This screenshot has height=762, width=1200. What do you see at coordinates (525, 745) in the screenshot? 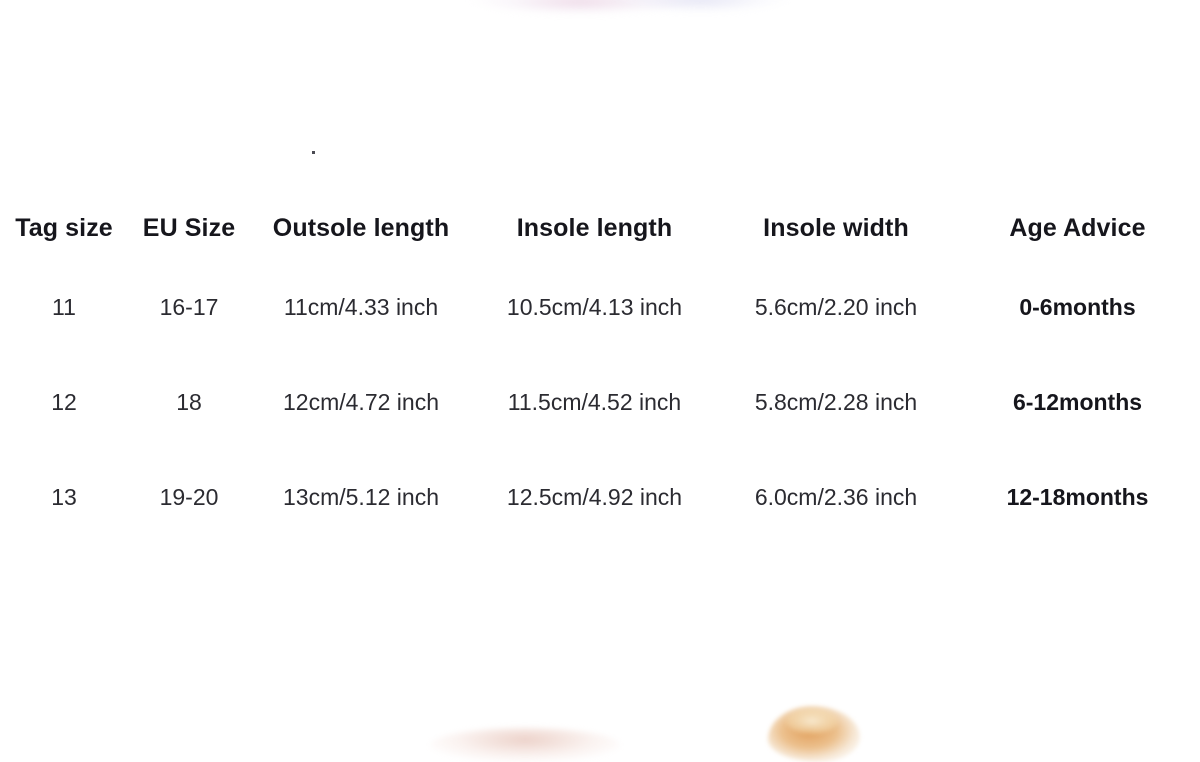
I see `product-photo-bleed-bottom-left` at bounding box center [525, 745].